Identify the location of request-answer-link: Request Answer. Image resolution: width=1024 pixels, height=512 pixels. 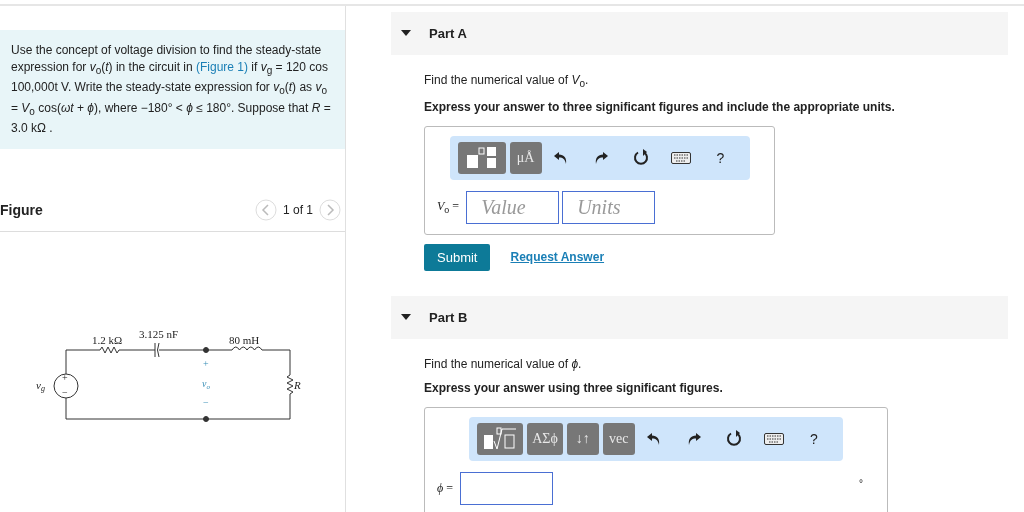
(557, 257).